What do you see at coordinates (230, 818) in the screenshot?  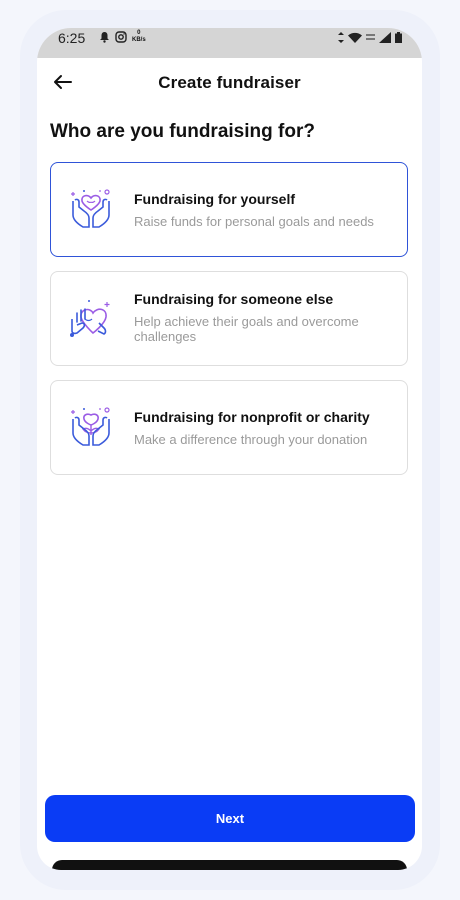 I see `next-button: Next` at bounding box center [230, 818].